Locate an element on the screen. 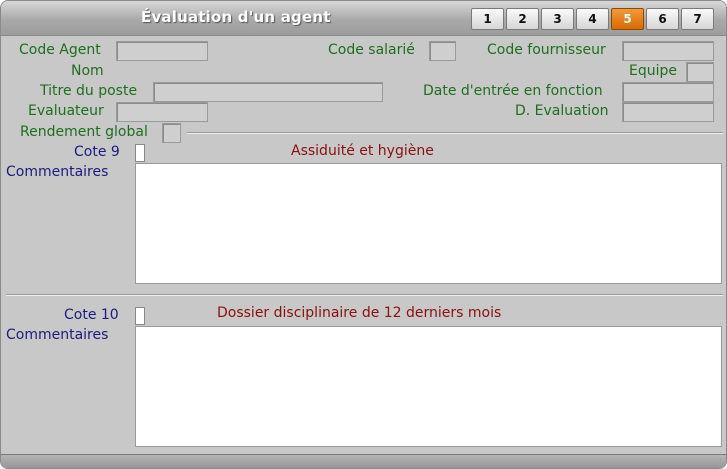  d-evaluation-field is located at coordinates (668, 112).